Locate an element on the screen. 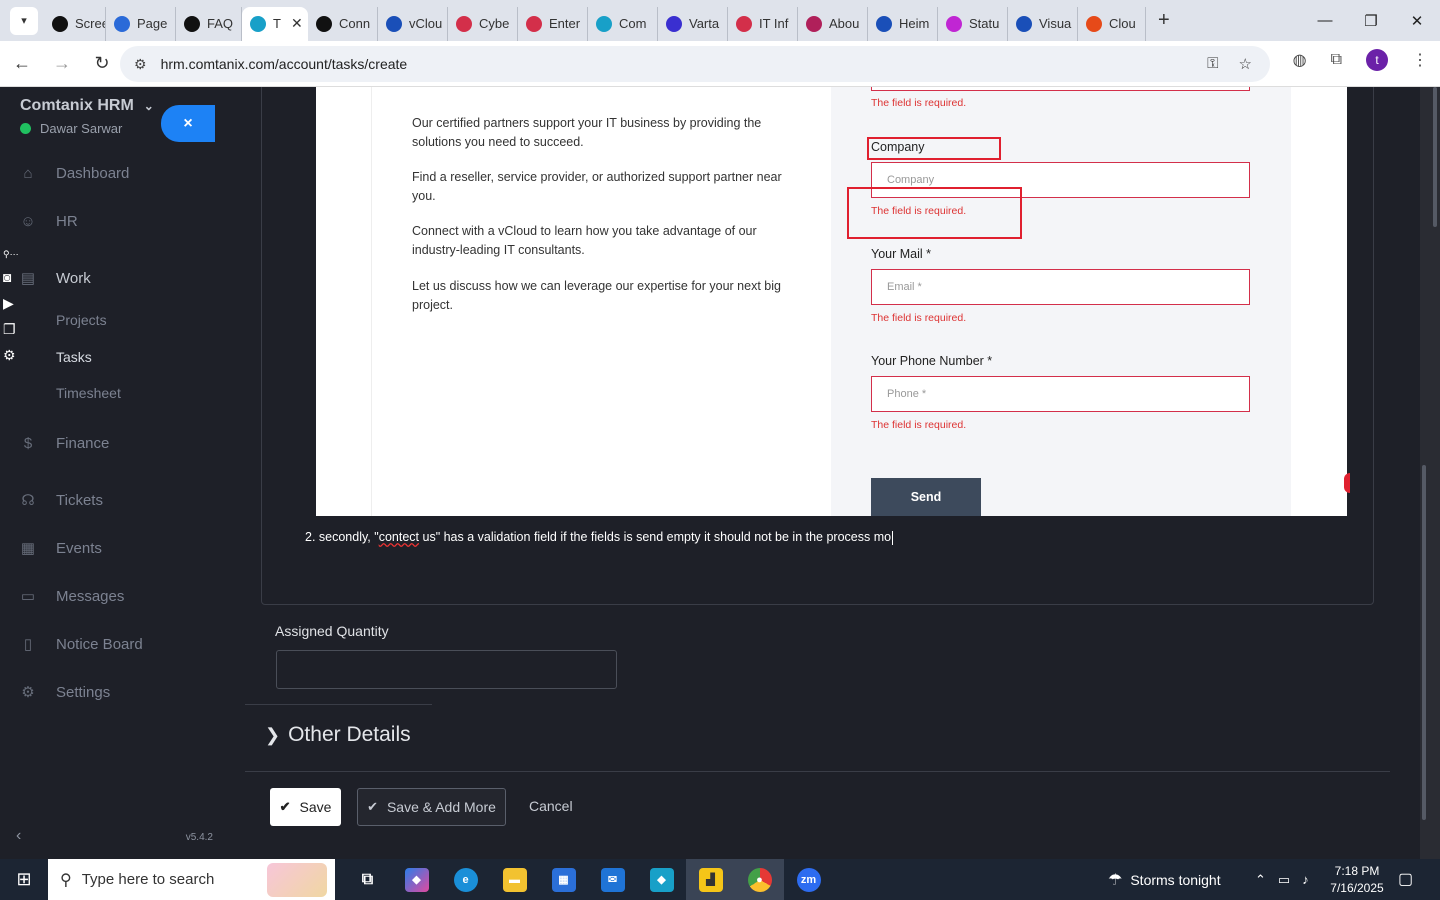 This screenshot has height=900, width=1440. password-key-icon: ⚿ is located at coordinates (1212, 64).